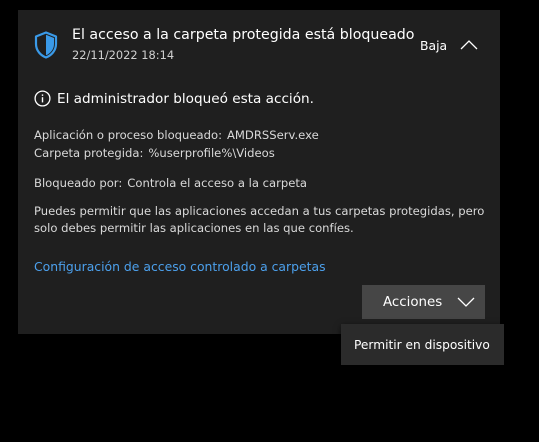  I want to click on chevron-up-icon, so click(469, 45).